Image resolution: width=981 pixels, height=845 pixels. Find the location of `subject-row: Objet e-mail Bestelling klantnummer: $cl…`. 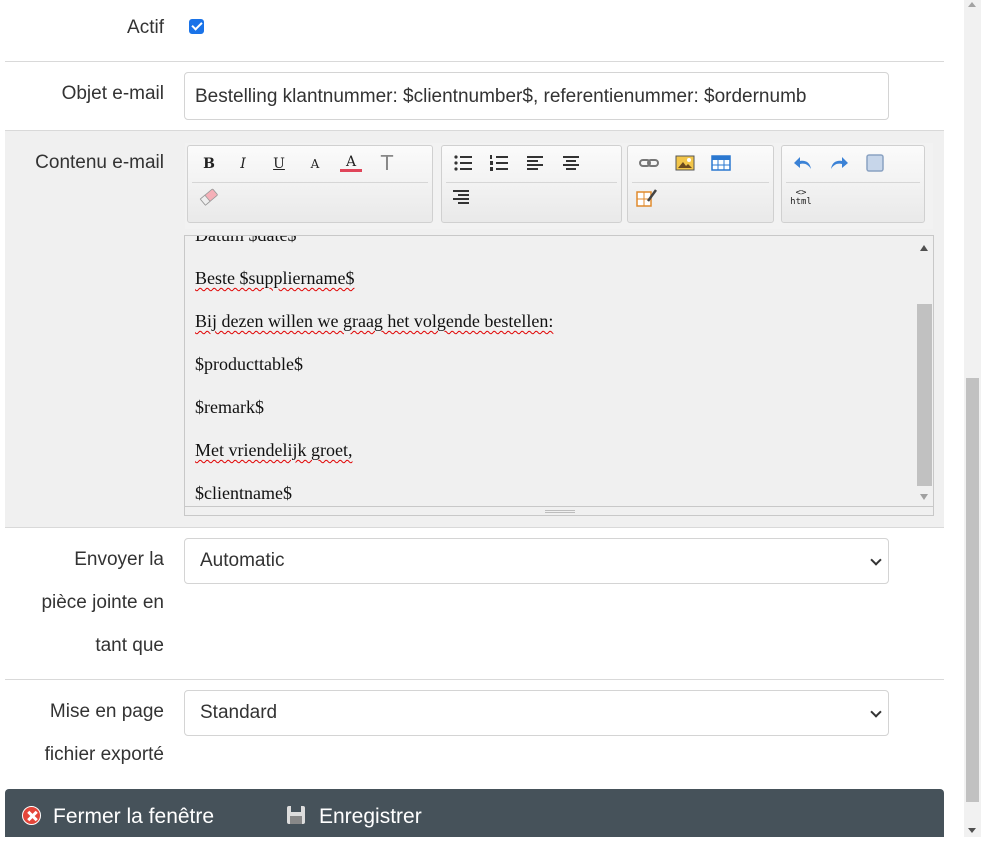

subject-row: Objet e-mail Bestelling klantnummer: $cl… is located at coordinates (474, 95).